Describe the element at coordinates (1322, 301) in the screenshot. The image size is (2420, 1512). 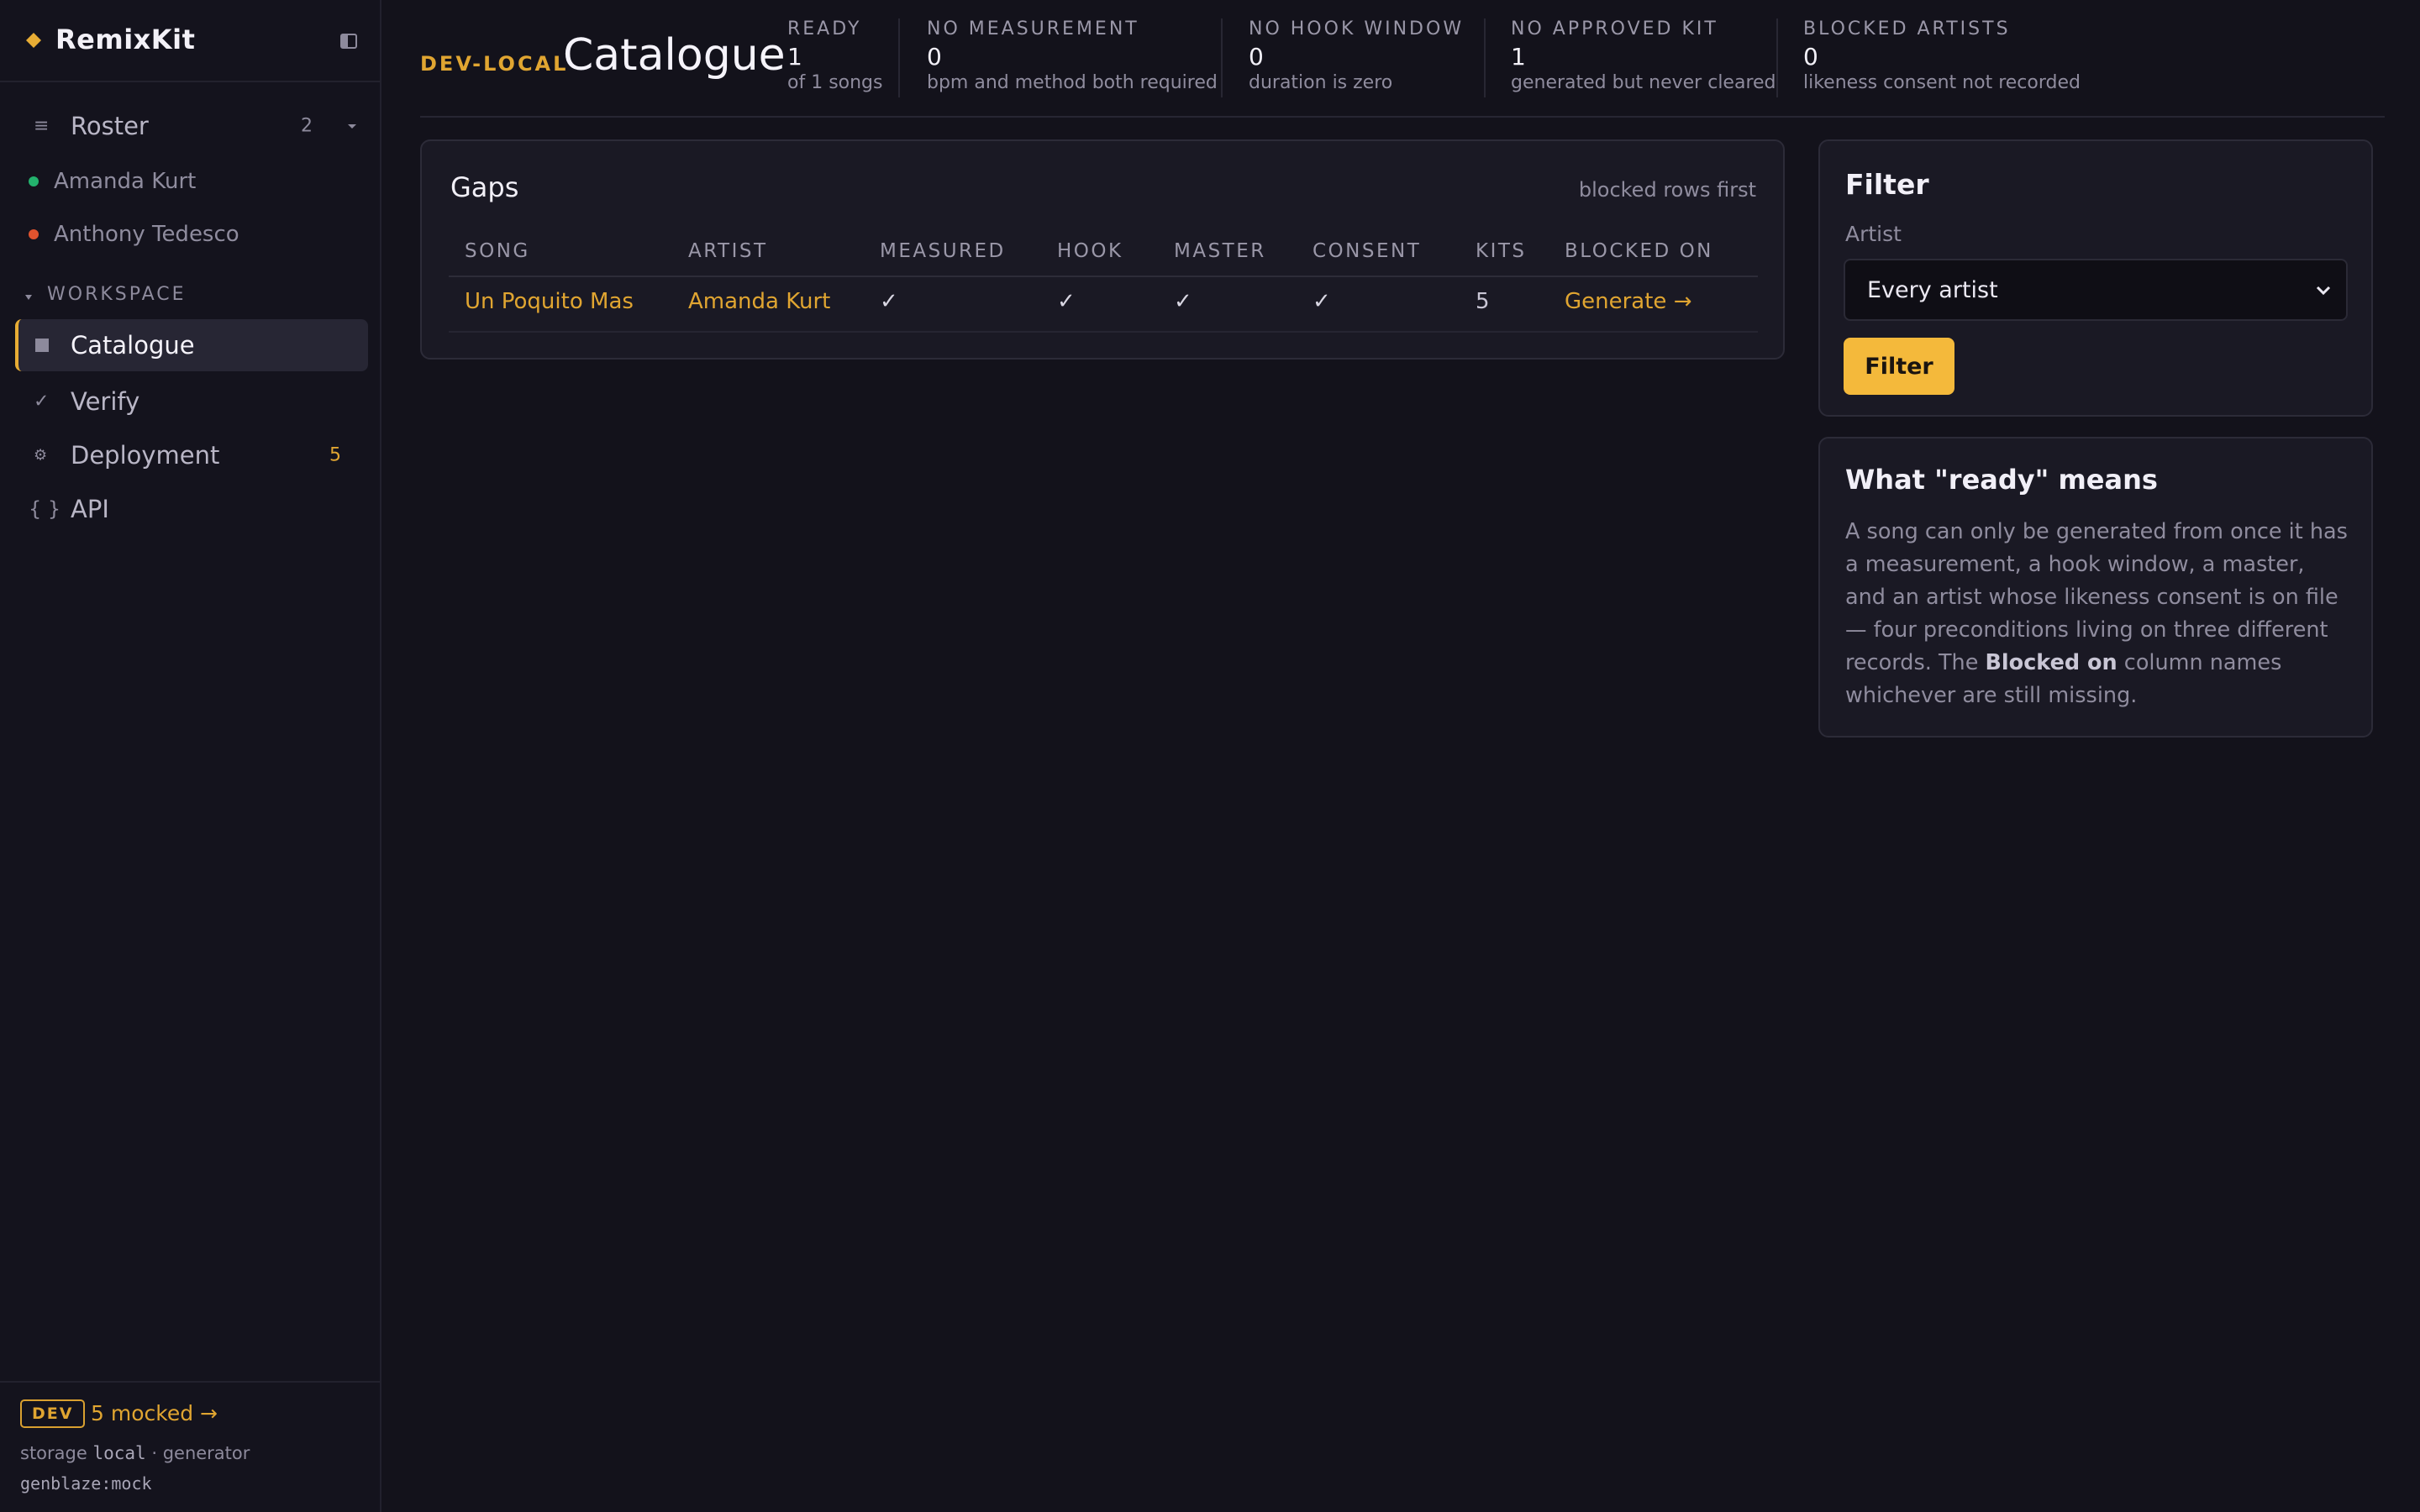
I see `consent-check-icon: ✓` at that location.